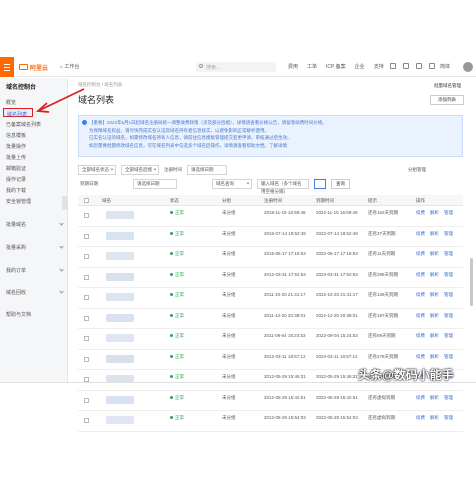  I want to click on menu-icon, so click(7, 67).